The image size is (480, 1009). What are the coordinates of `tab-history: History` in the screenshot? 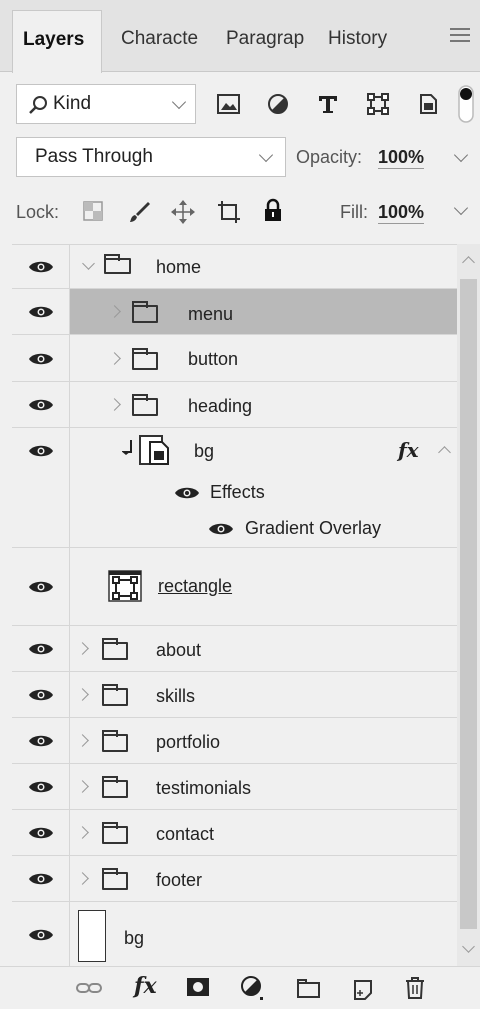 It's located at (368, 41).